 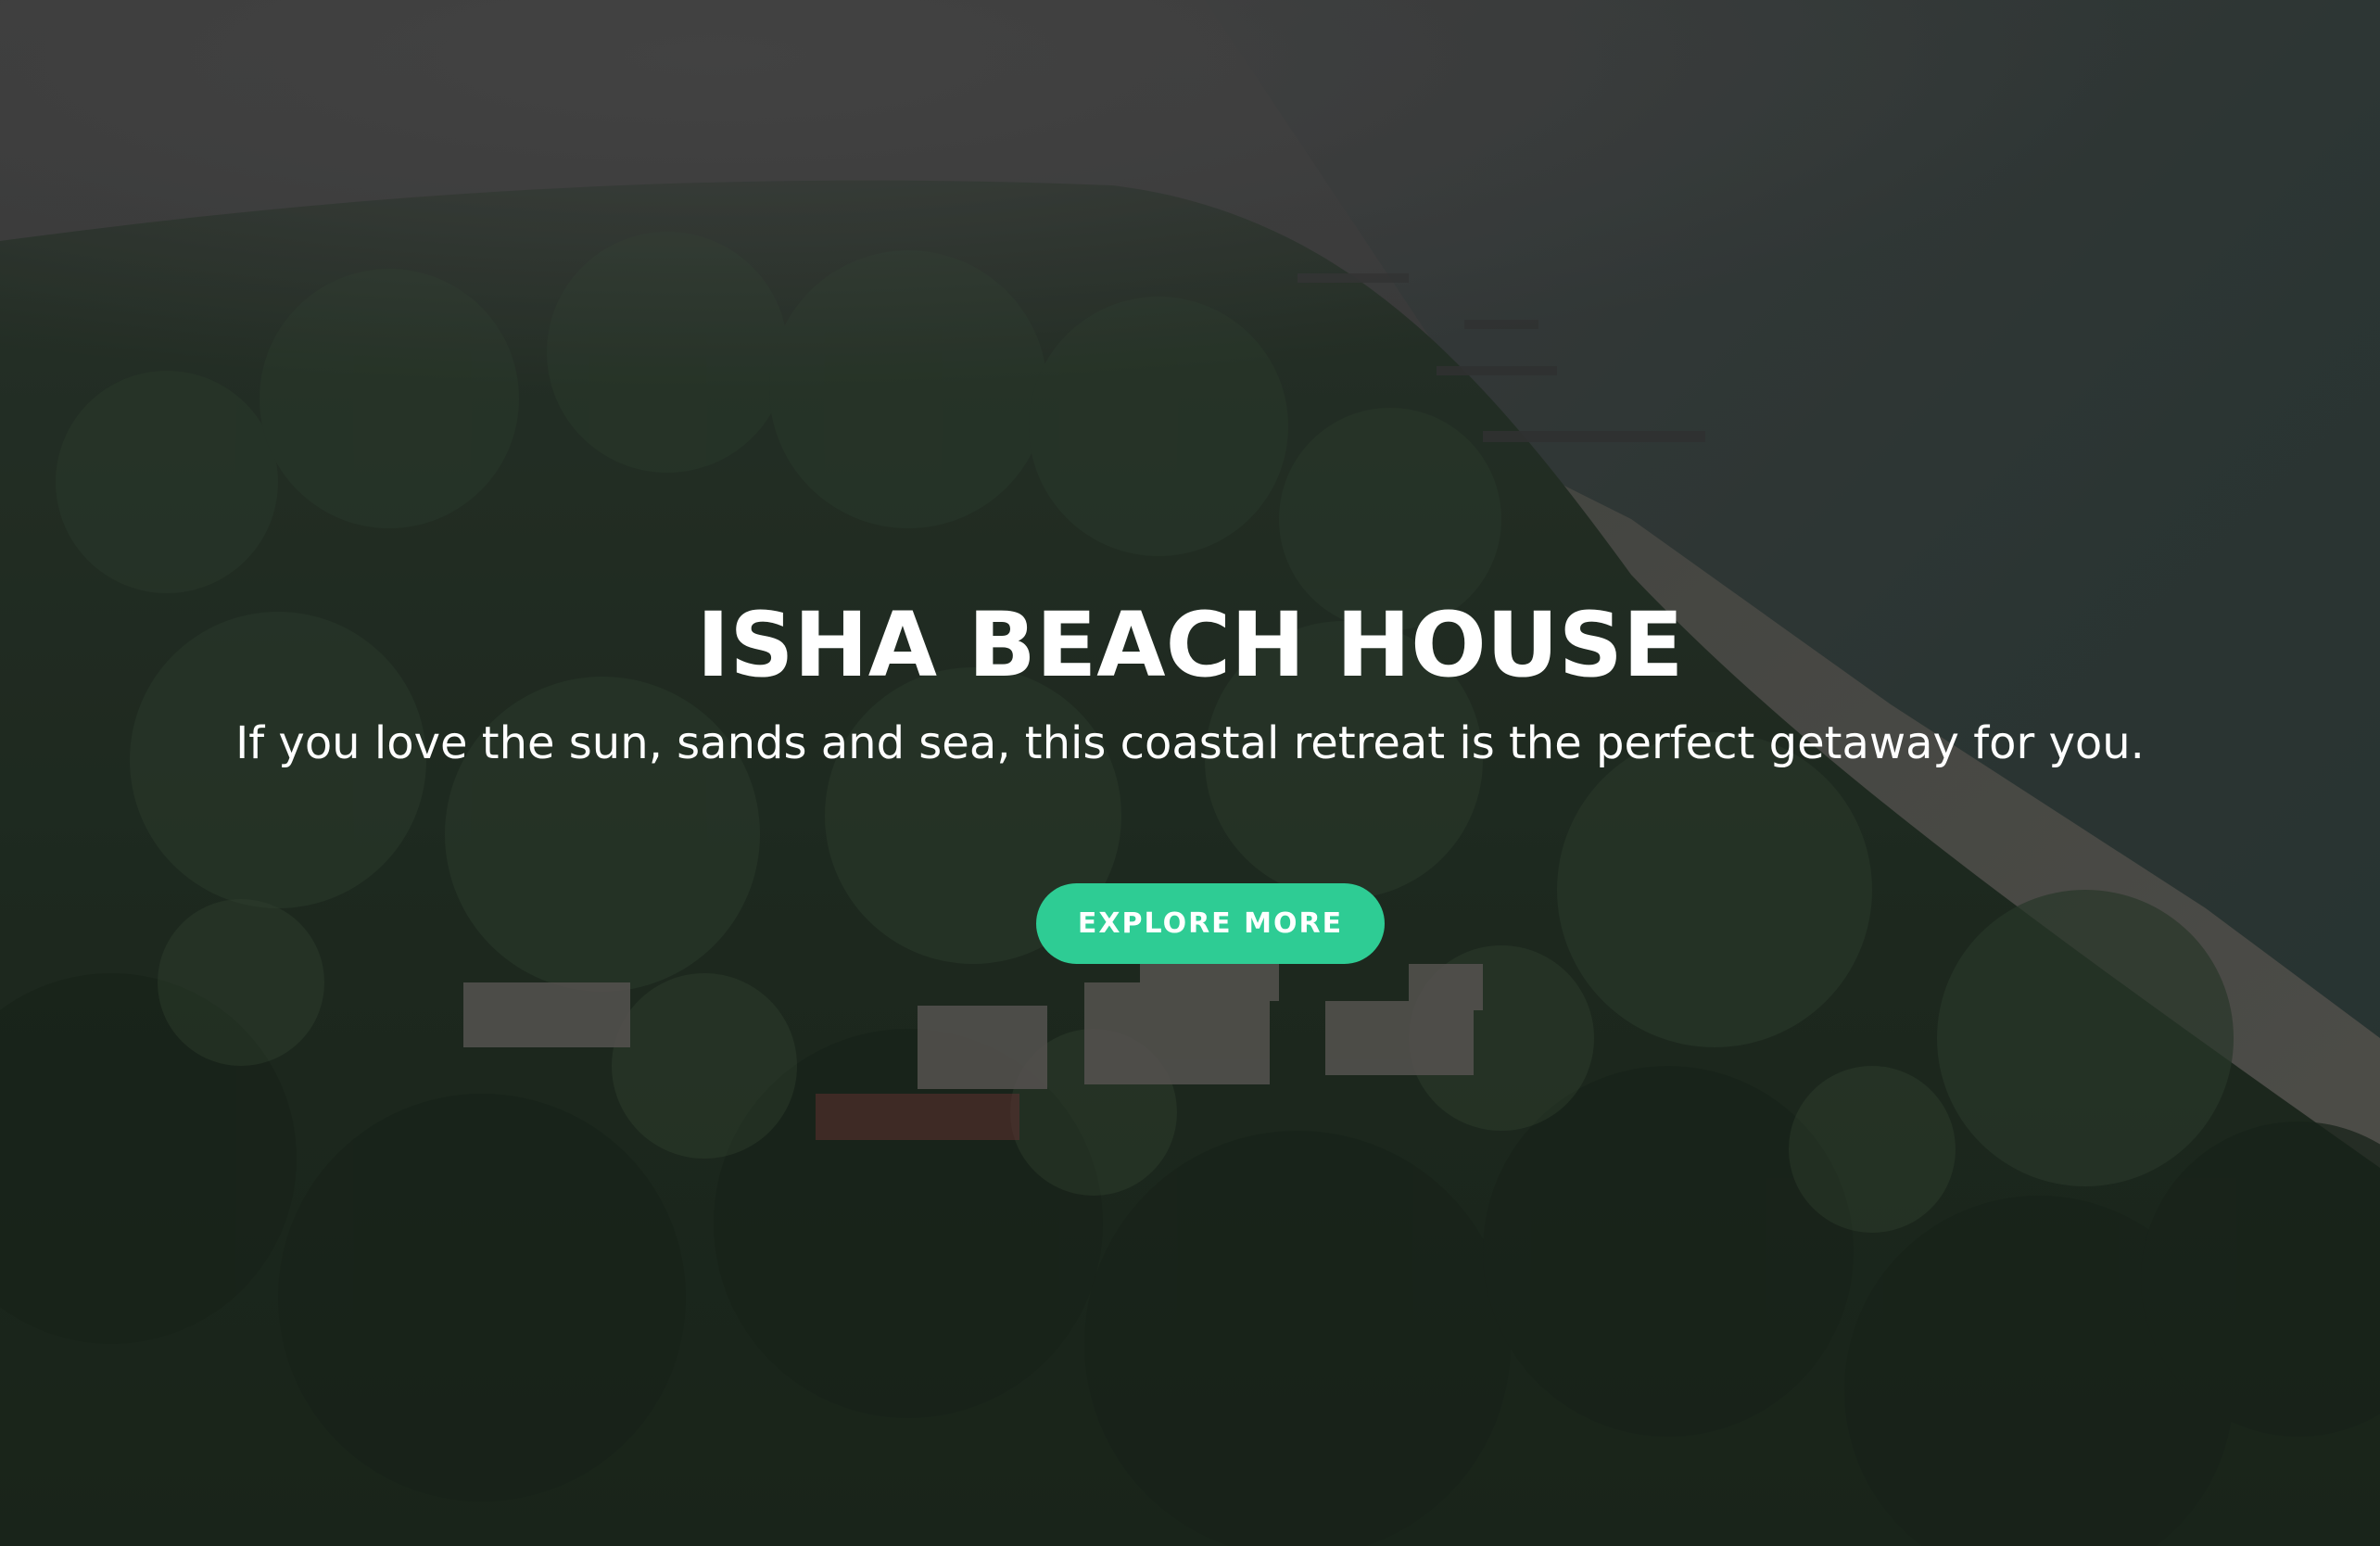 What do you see at coordinates (1190, 645) in the screenshot?
I see `hero-title: ISHA BEACH HOUSE` at bounding box center [1190, 645].